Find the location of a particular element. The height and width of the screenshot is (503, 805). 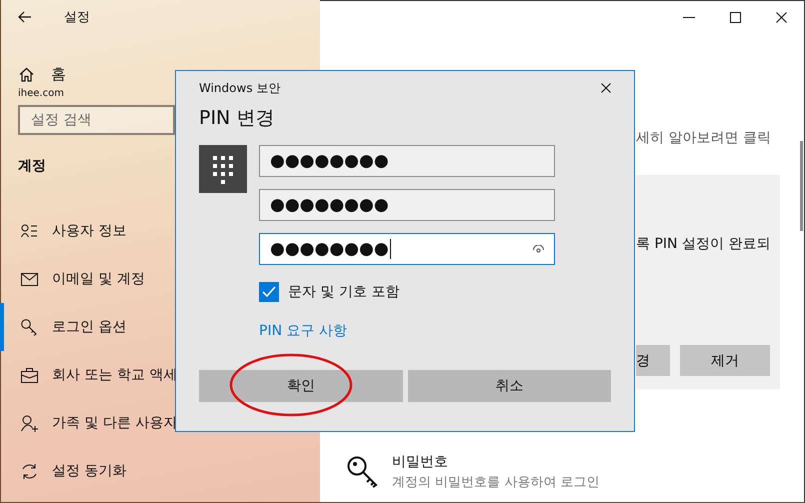

dialog-title: PIN 변경 is located at coordinates (237, 118).